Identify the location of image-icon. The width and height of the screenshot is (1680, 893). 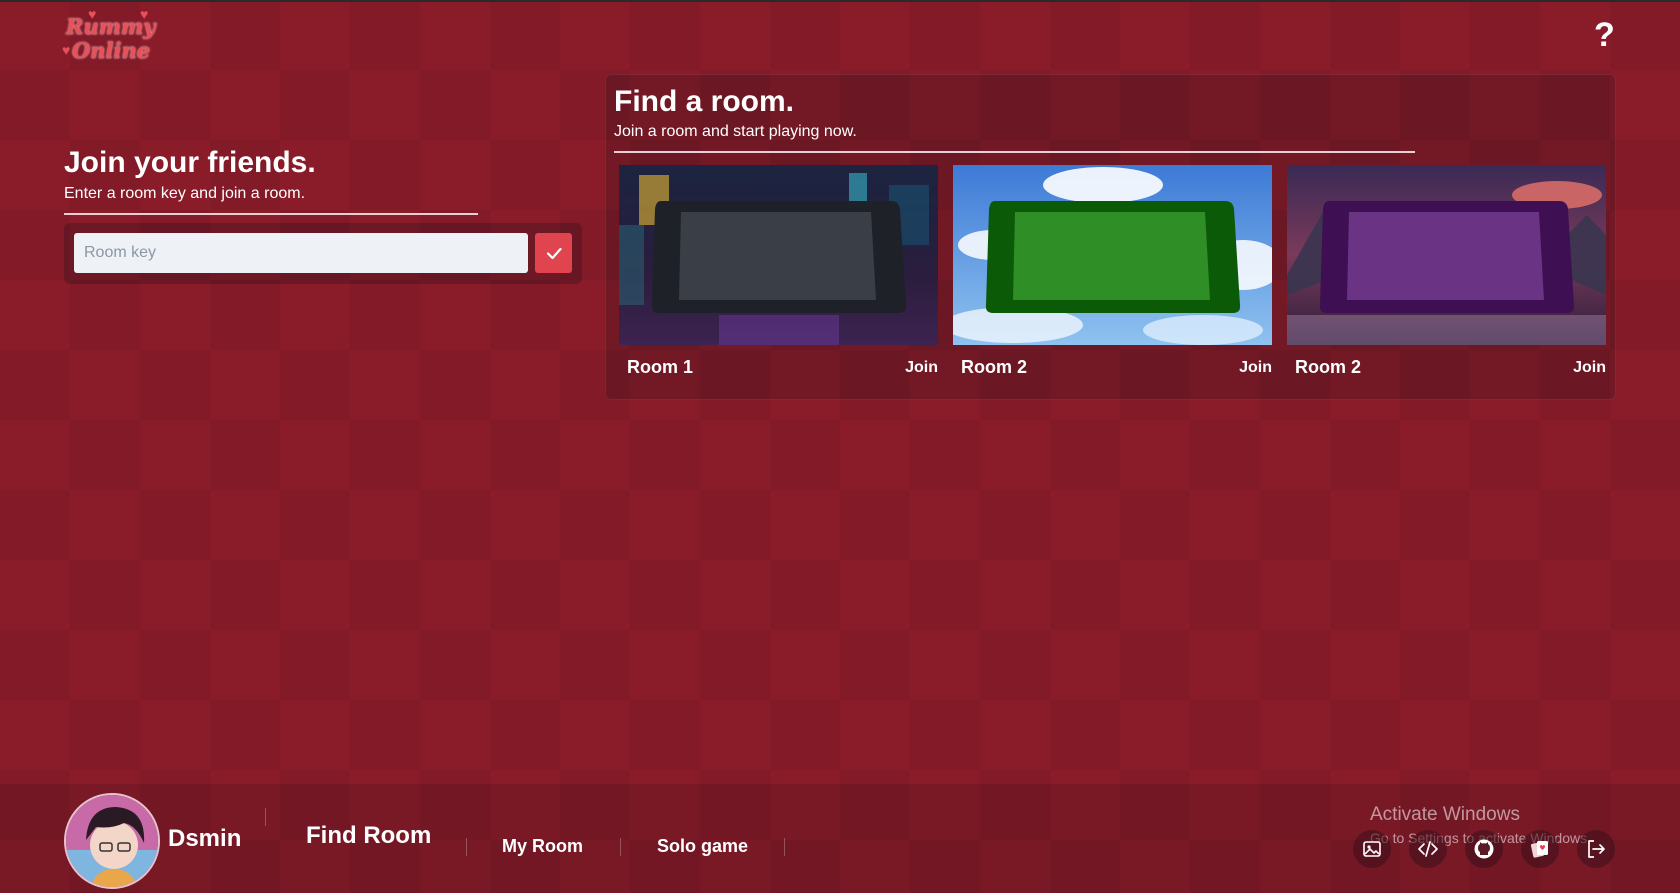
(1372, 849).